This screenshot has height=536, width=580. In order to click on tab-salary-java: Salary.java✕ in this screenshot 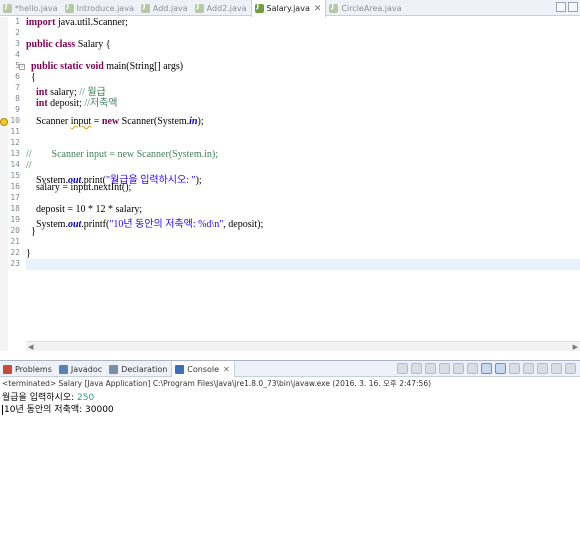, I will do `click(288, 8)`.